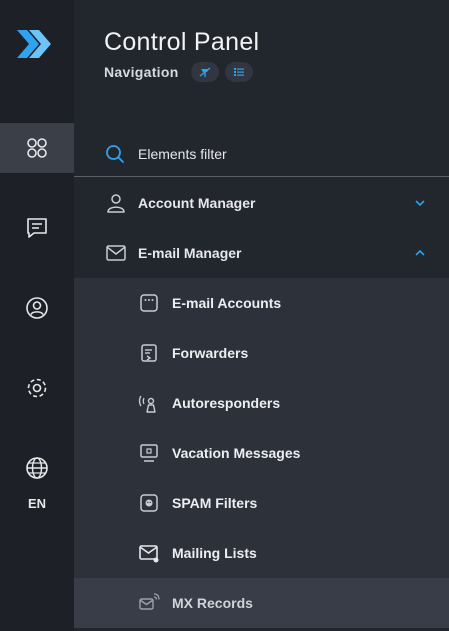  I want to click on spam-filter-icon, so click(149, 503).